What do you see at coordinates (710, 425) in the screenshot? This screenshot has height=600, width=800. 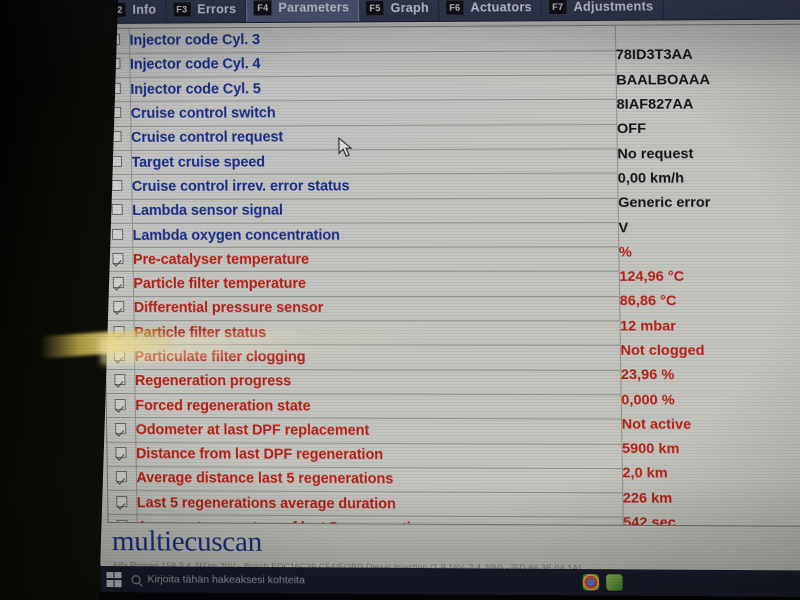 I see `parameter-value: Not active` at bounding box center [710, 425].